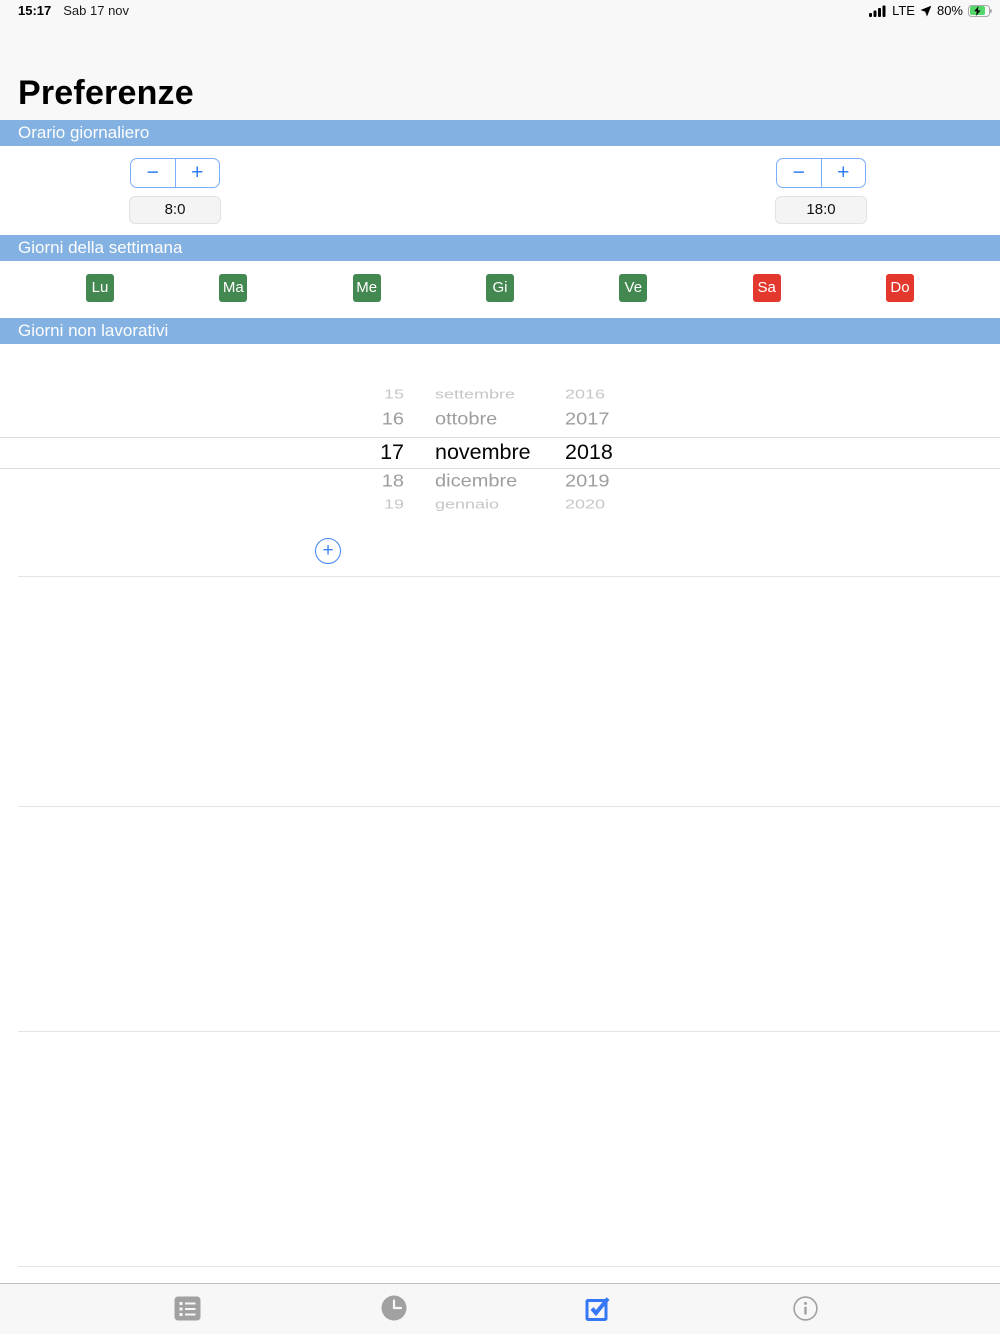  I want to click on day-button-ve: Ve, so click(633, 288).